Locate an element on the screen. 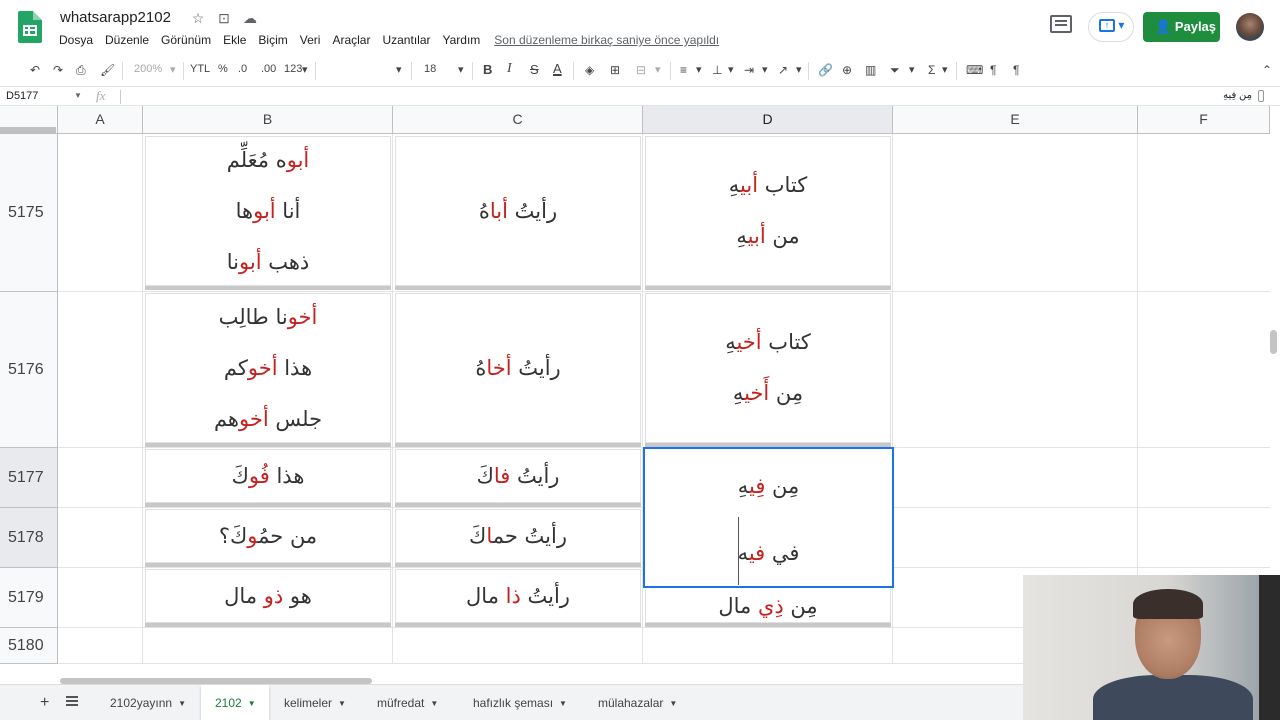 Image resolution: width=1280 pixels, height=720 pixels. align-horizontal-icon: ≡ is located at coordinates (683, 70).